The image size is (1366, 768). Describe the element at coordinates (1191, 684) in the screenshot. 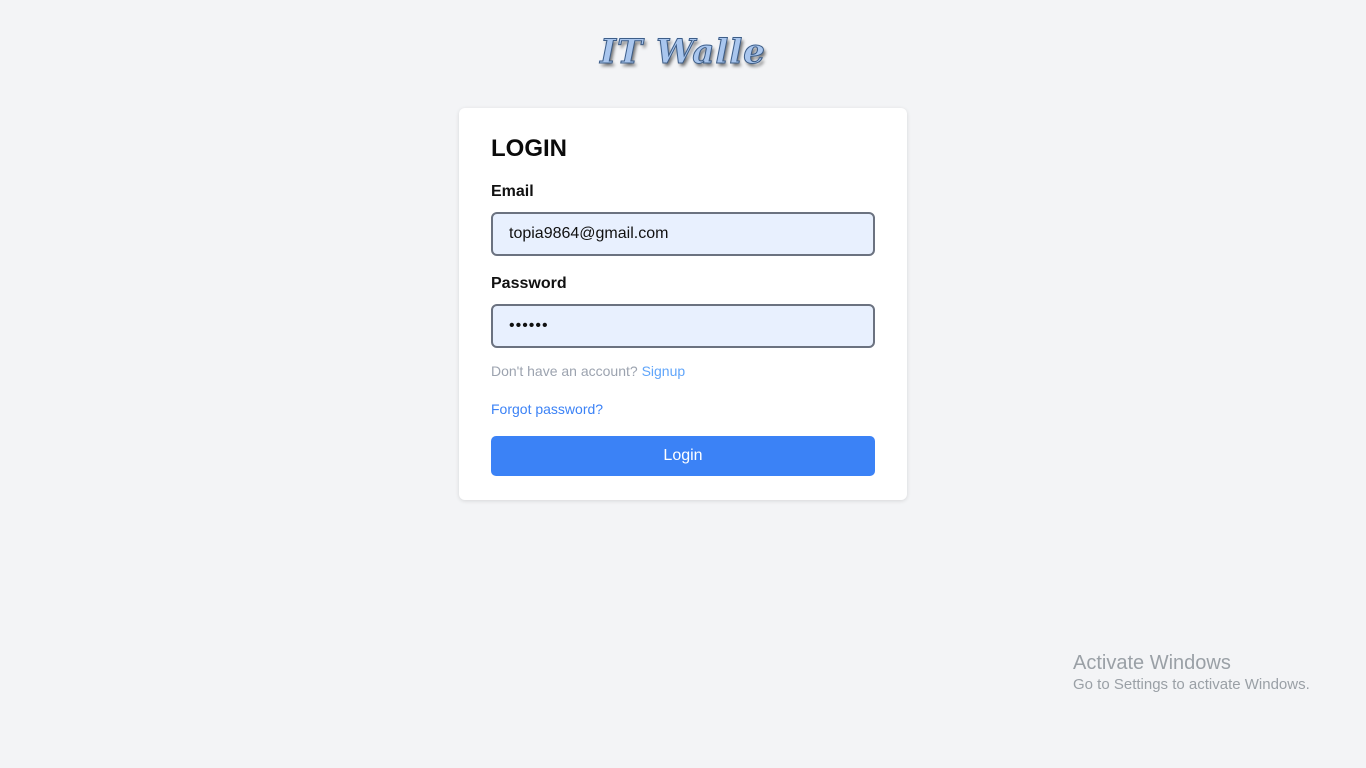

I see `watermark-subtitle: Go to Settings to activate Windows.` at that location.